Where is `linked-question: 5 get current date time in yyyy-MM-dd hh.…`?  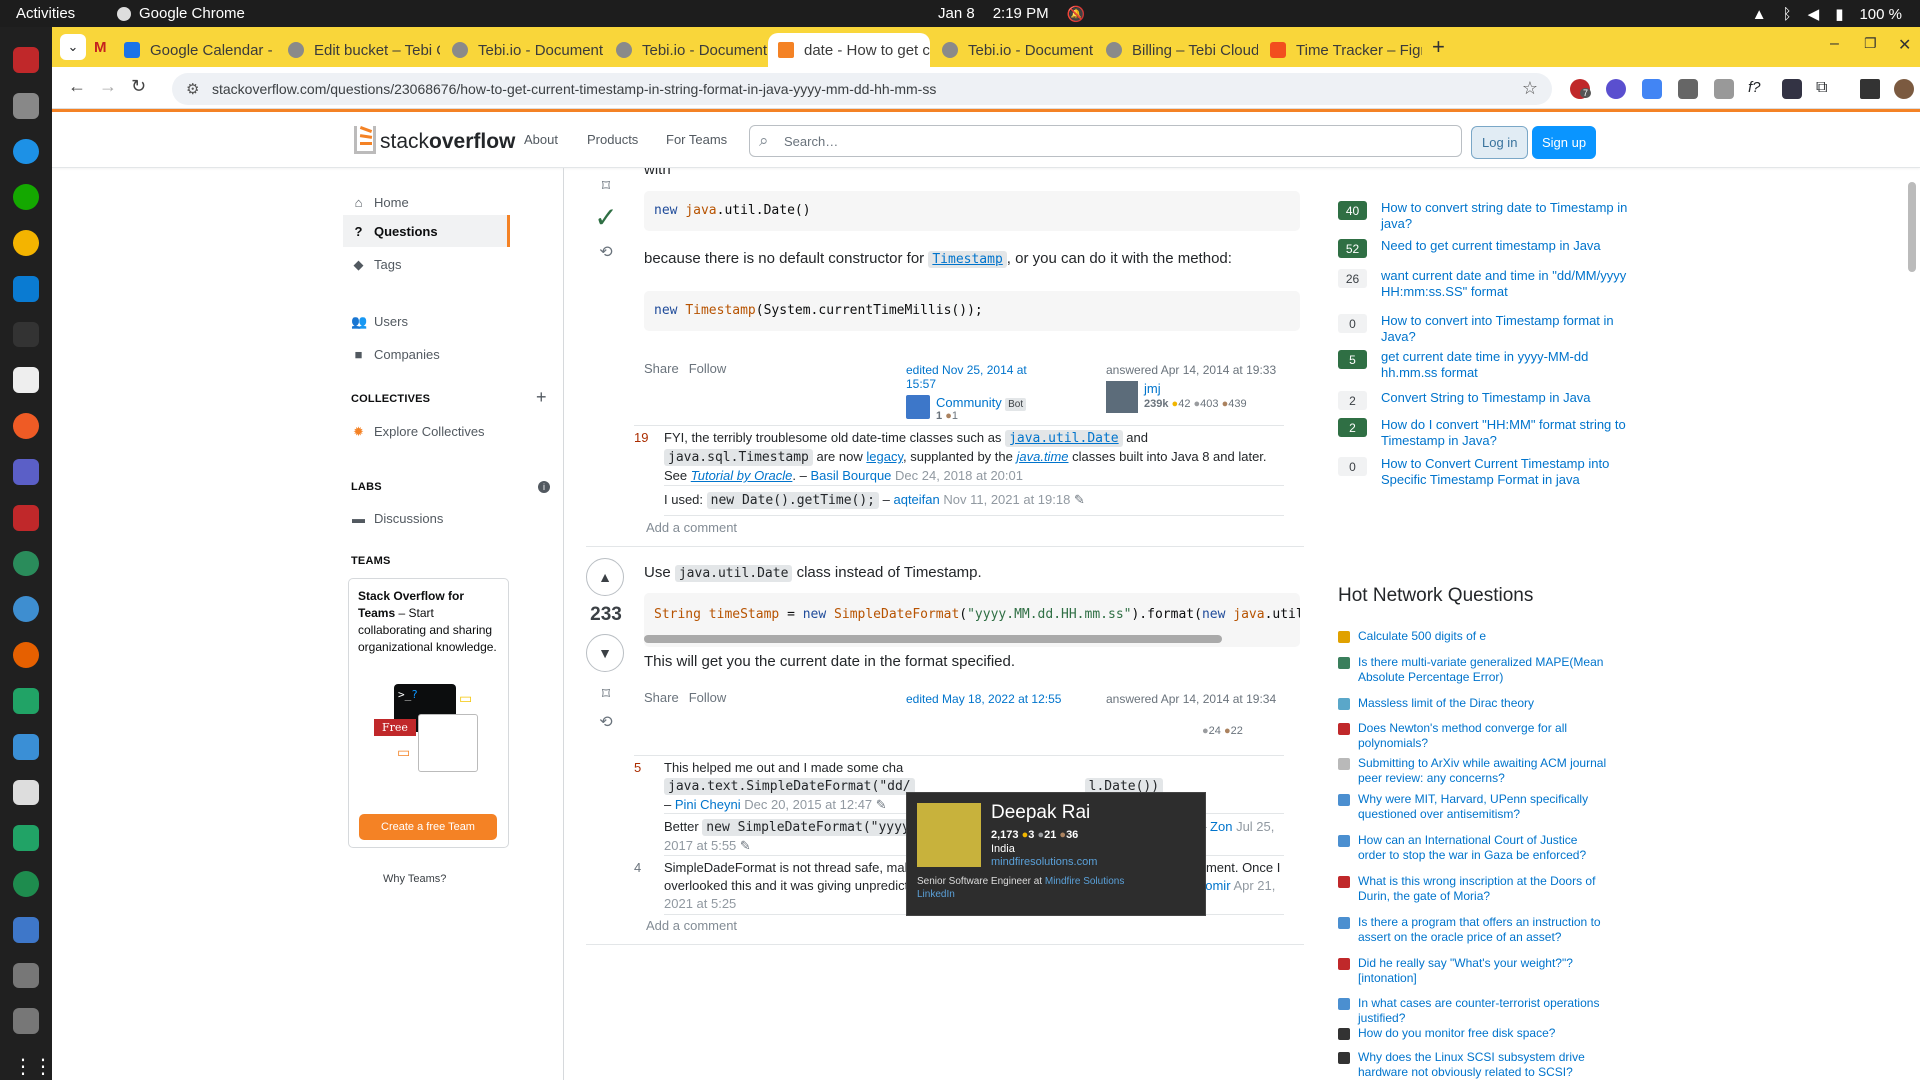 linked-question: 5 get current date time in yyyy-MM-dd hh.… is located at coordinates (1488, 365).